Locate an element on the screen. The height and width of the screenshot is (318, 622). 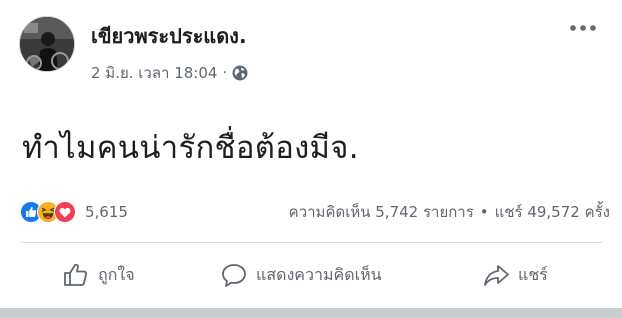
like-label: ถูกใจ is located at coordinates (116, 274).